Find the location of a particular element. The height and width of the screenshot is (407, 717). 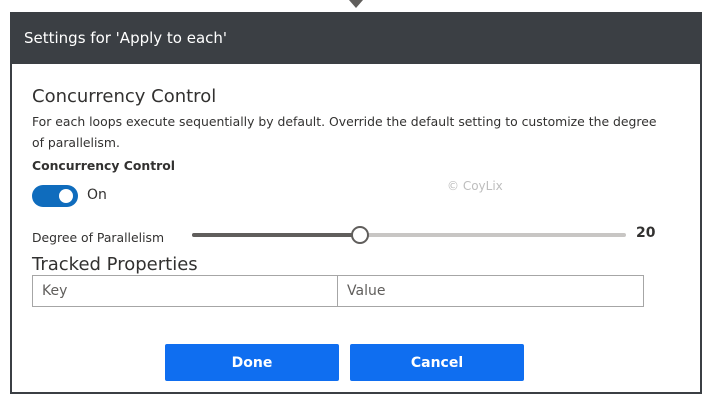

cancel-button: Cancel is located at coordinates (437, 362).